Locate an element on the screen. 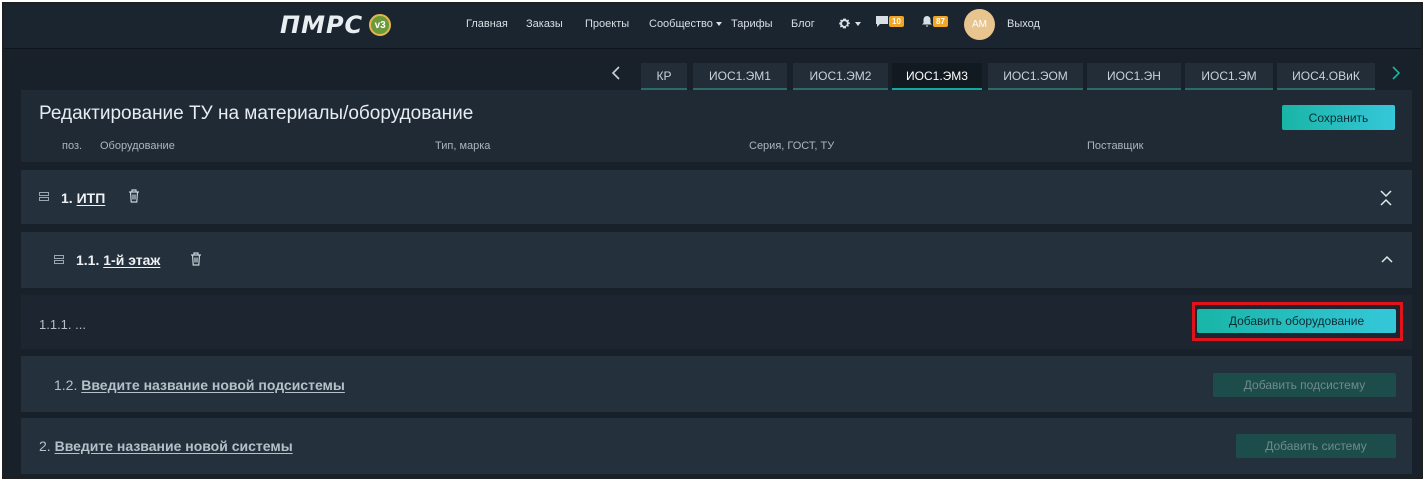 The width and height of the screenshot is (1427, 483). highlight-box is located at coordinates (1297, 321).